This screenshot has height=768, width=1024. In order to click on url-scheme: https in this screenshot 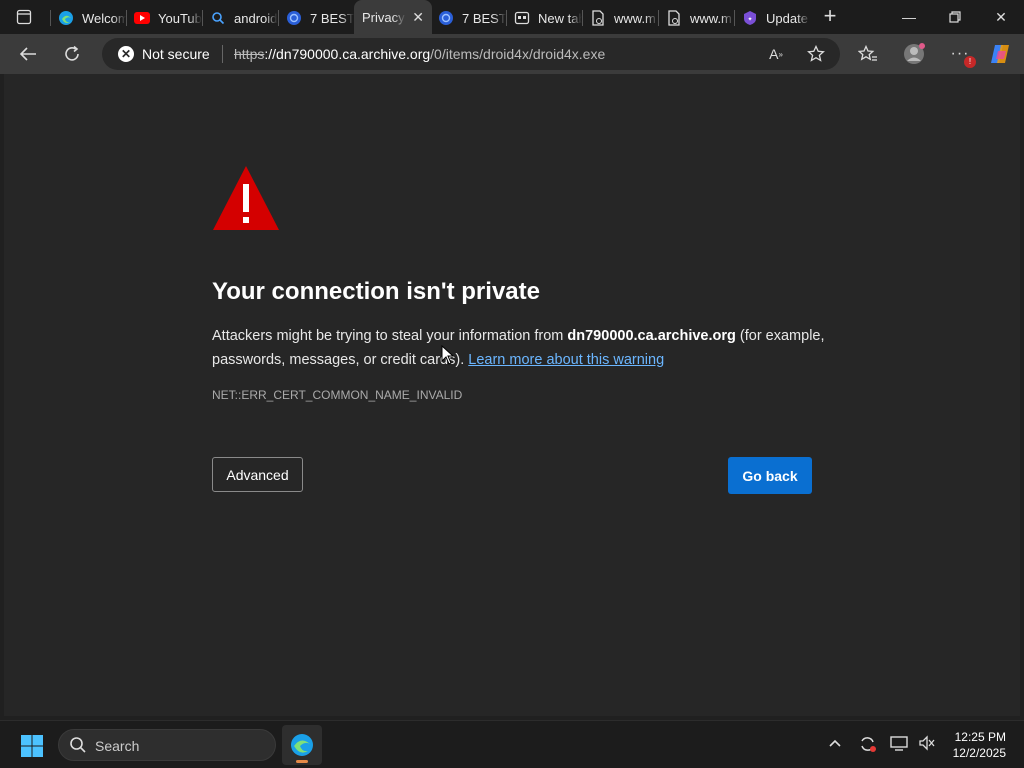, I will do `click(249, 54)`.